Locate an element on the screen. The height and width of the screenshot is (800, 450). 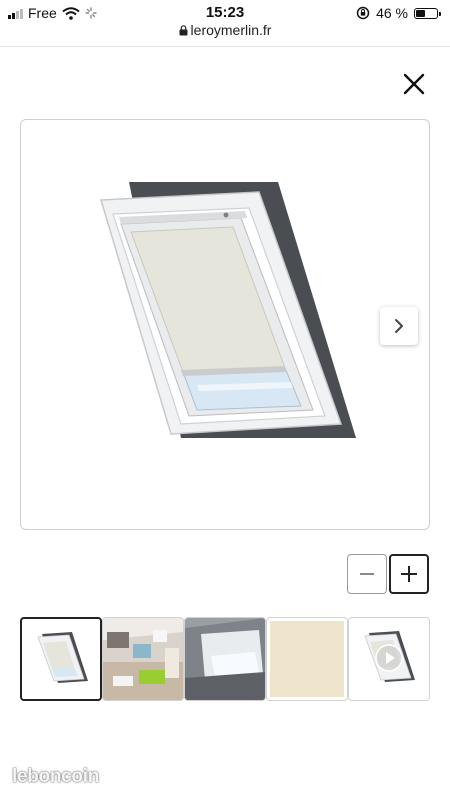
close-icon is located at coordinates (414, 84).